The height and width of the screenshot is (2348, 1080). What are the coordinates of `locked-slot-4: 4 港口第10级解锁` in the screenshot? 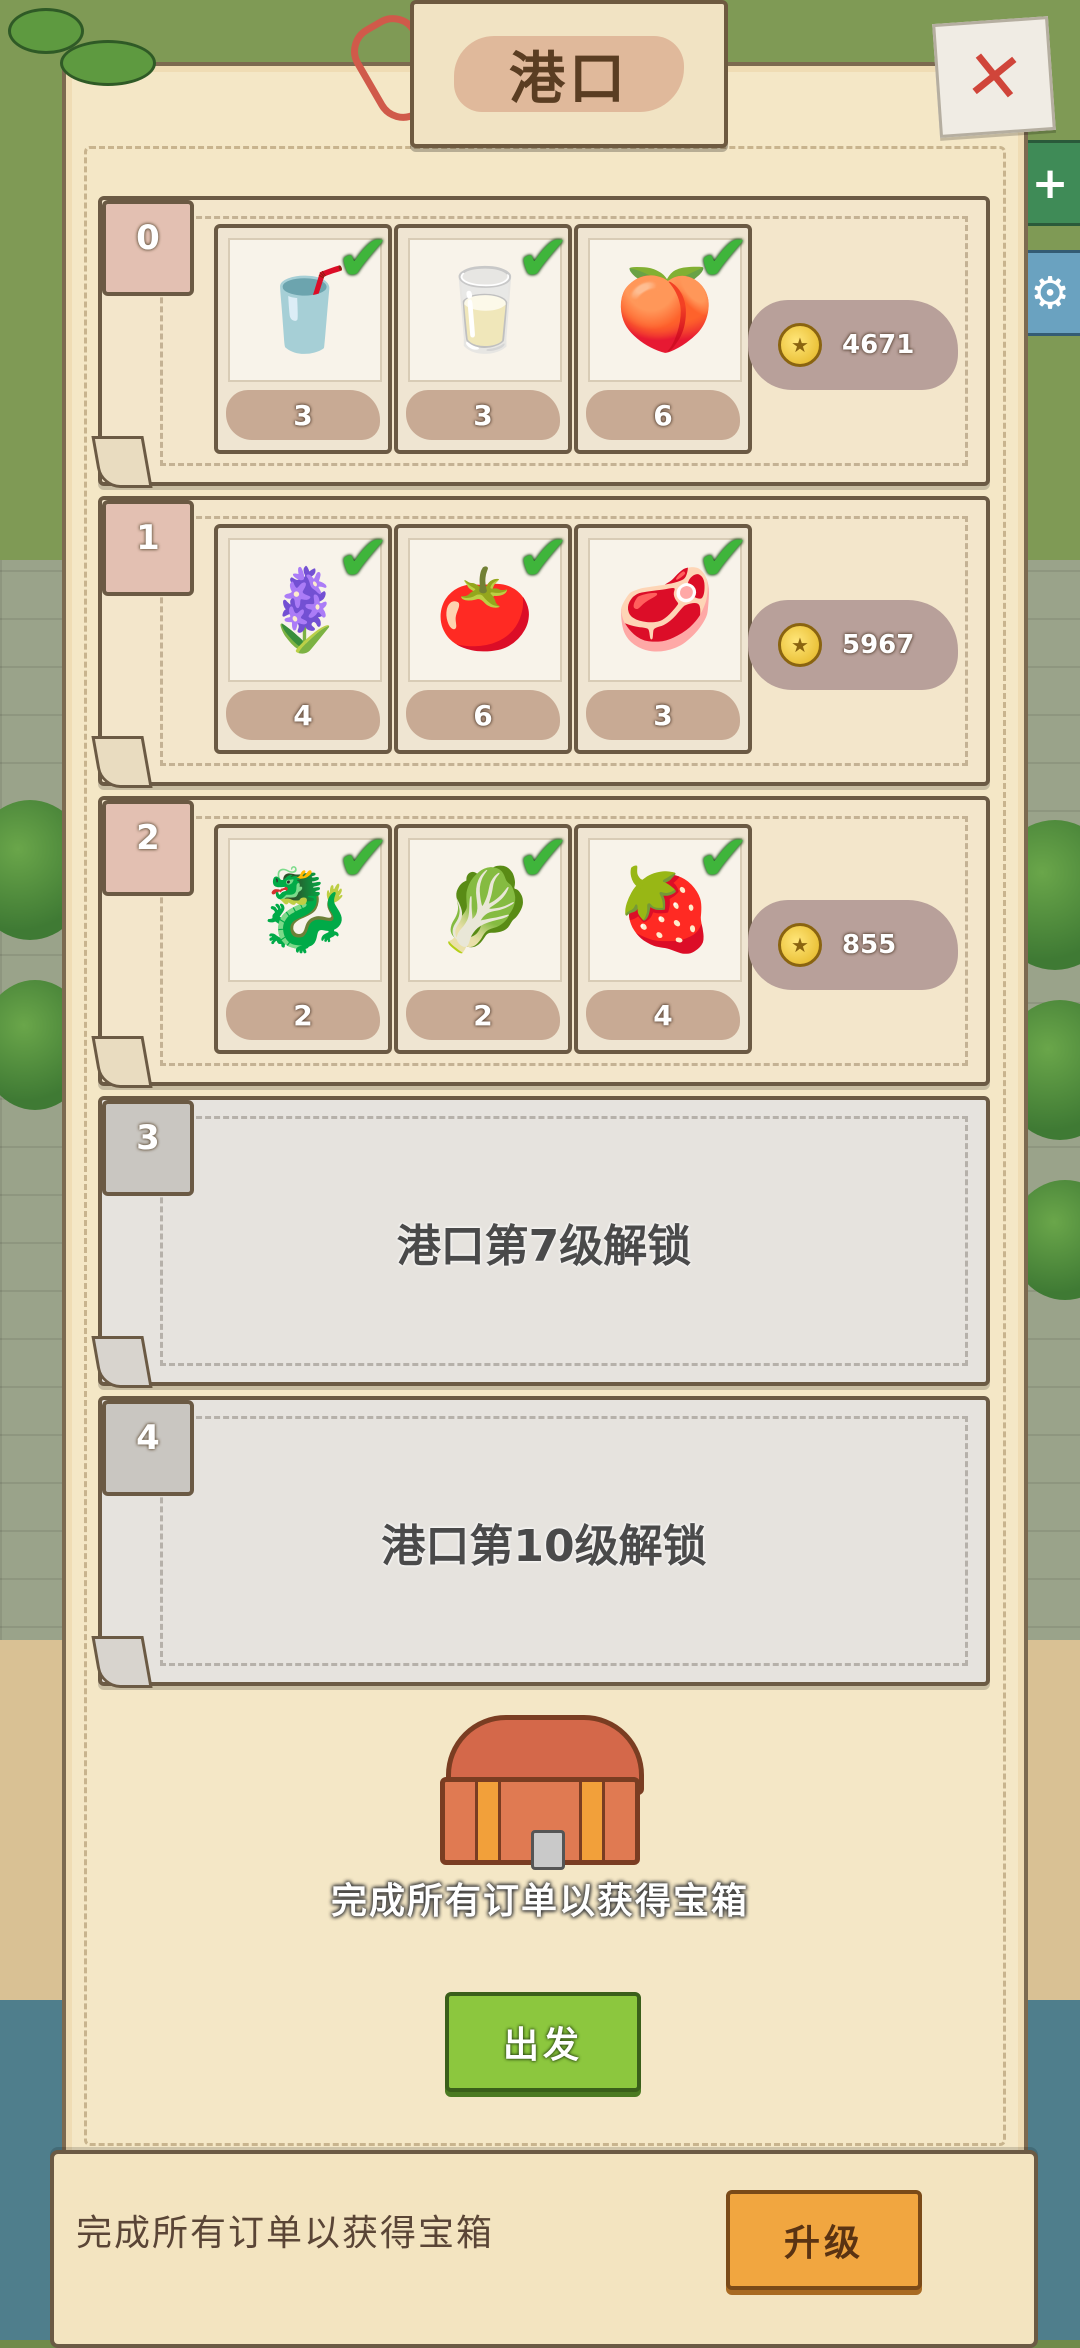 It's located at (540, 1542).